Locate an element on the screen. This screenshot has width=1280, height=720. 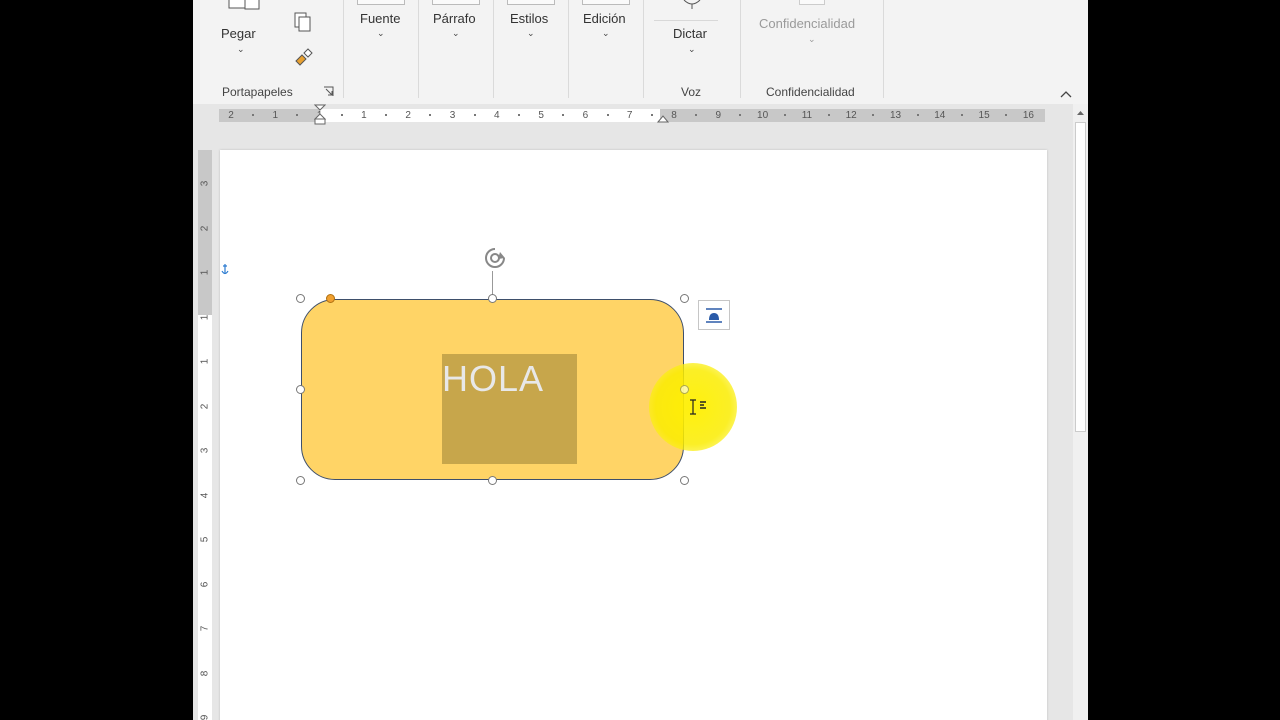
voice-group-label: Voz is located at coordinates (691, 92).